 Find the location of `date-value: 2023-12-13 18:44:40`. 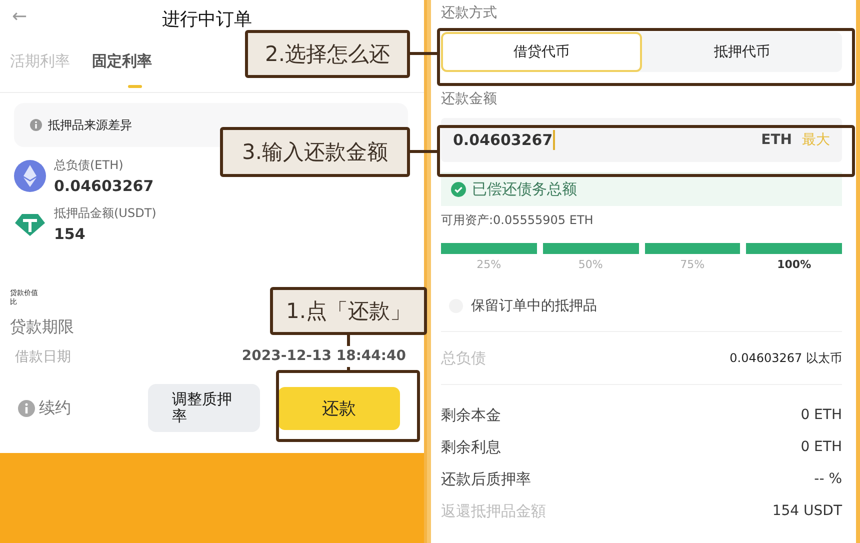

date-value: 2023-12-13 18:44:40 is located at coordinates (324, 357).